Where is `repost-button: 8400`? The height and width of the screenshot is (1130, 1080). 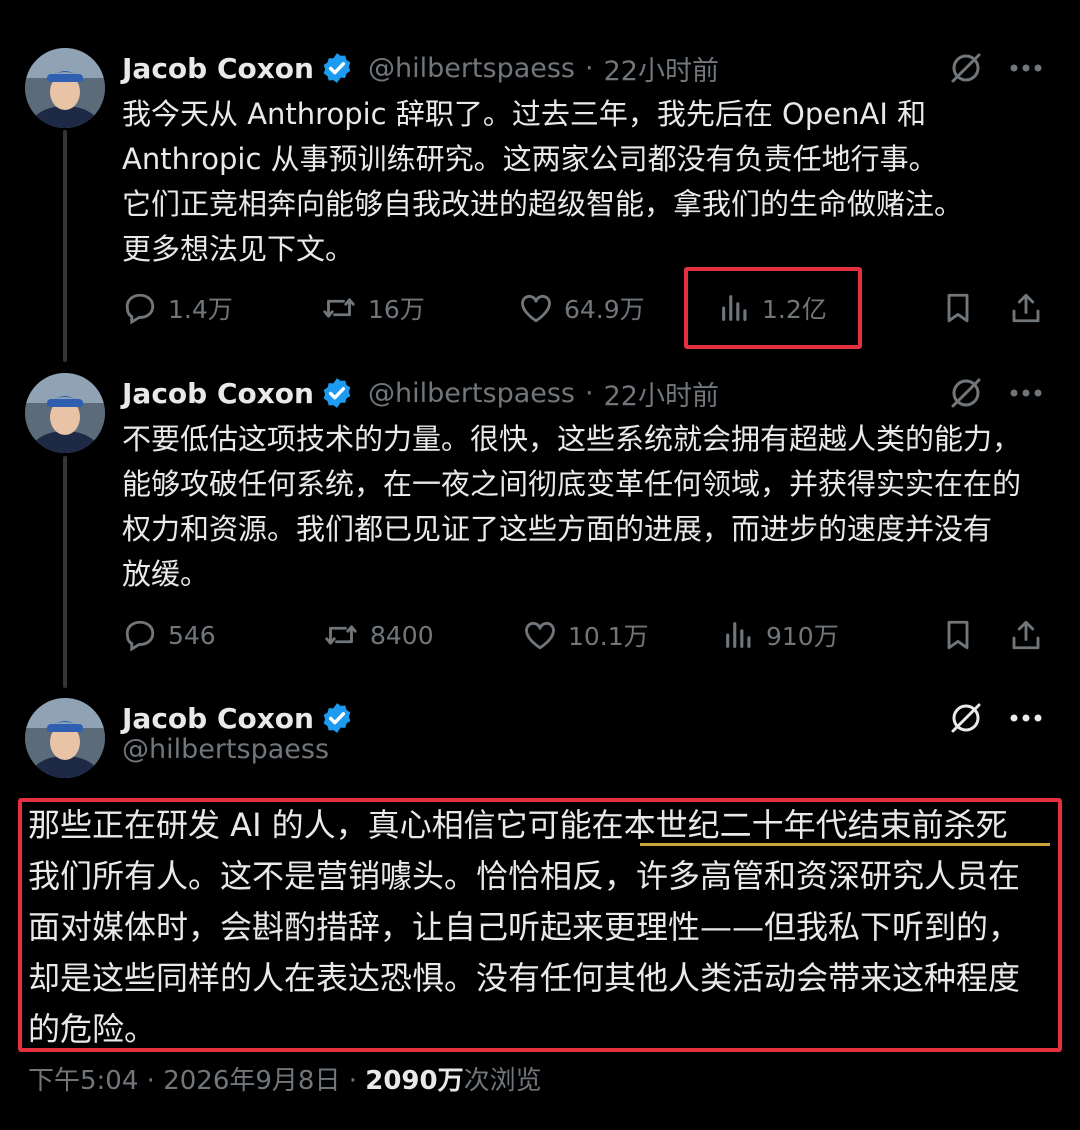 repost-button: 8400 is located at coordinates (378, 635).